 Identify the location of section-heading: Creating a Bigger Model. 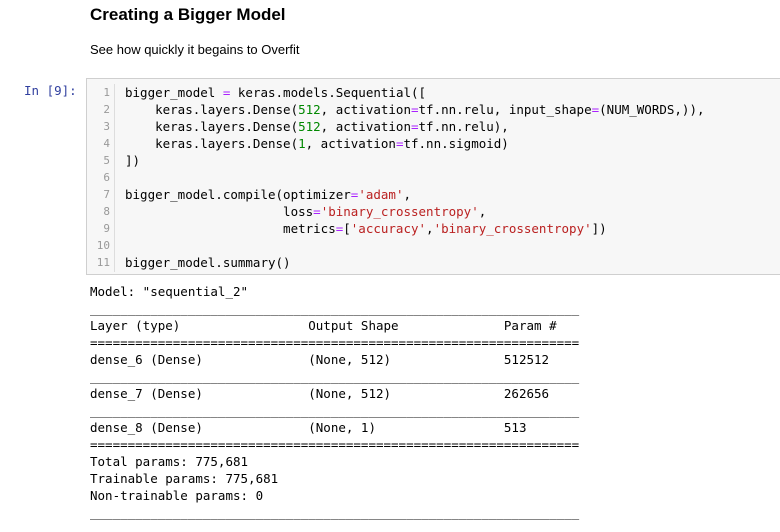
(188, 14).